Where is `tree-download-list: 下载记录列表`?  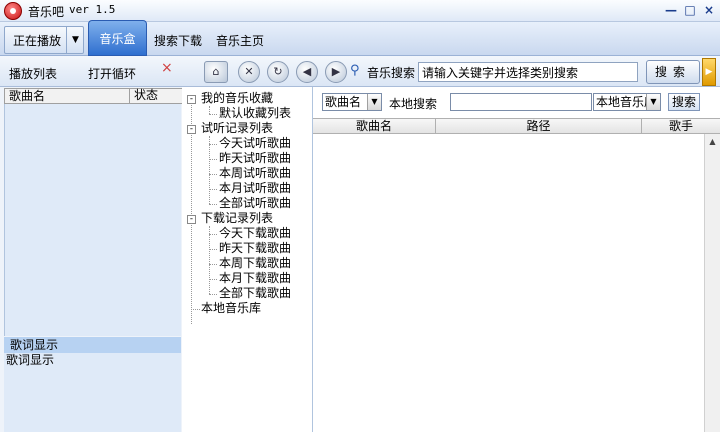
tree-download-list: 下载记录列表 is located at coordinates (237, 218).